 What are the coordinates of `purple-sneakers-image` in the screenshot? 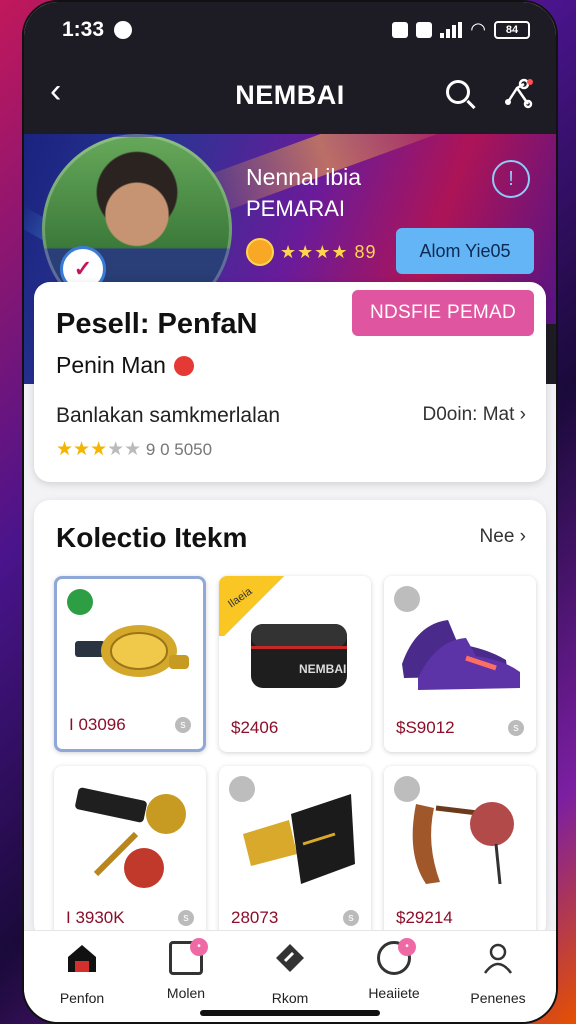 It's located at (461, 655).